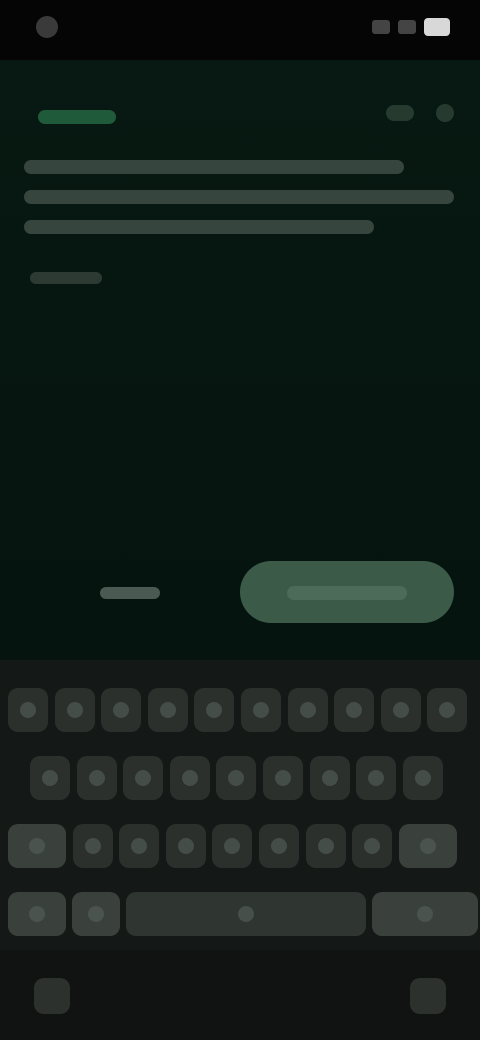  I want to click on key-backspace, so click(427, 846).